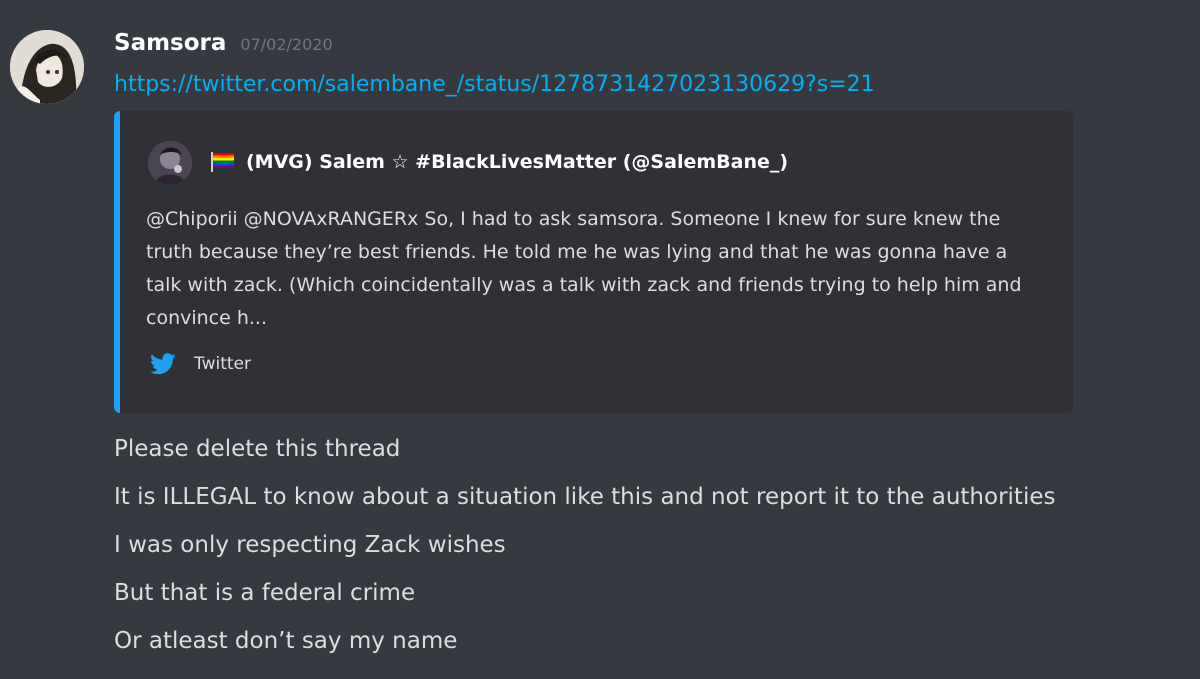 The height and width of the screenshot is (679, 1200). What do you see at coordinates (286, 44) in the screenshot?
I see `message-timestamp: 07/02/2020` at bounding box center [286, 44].